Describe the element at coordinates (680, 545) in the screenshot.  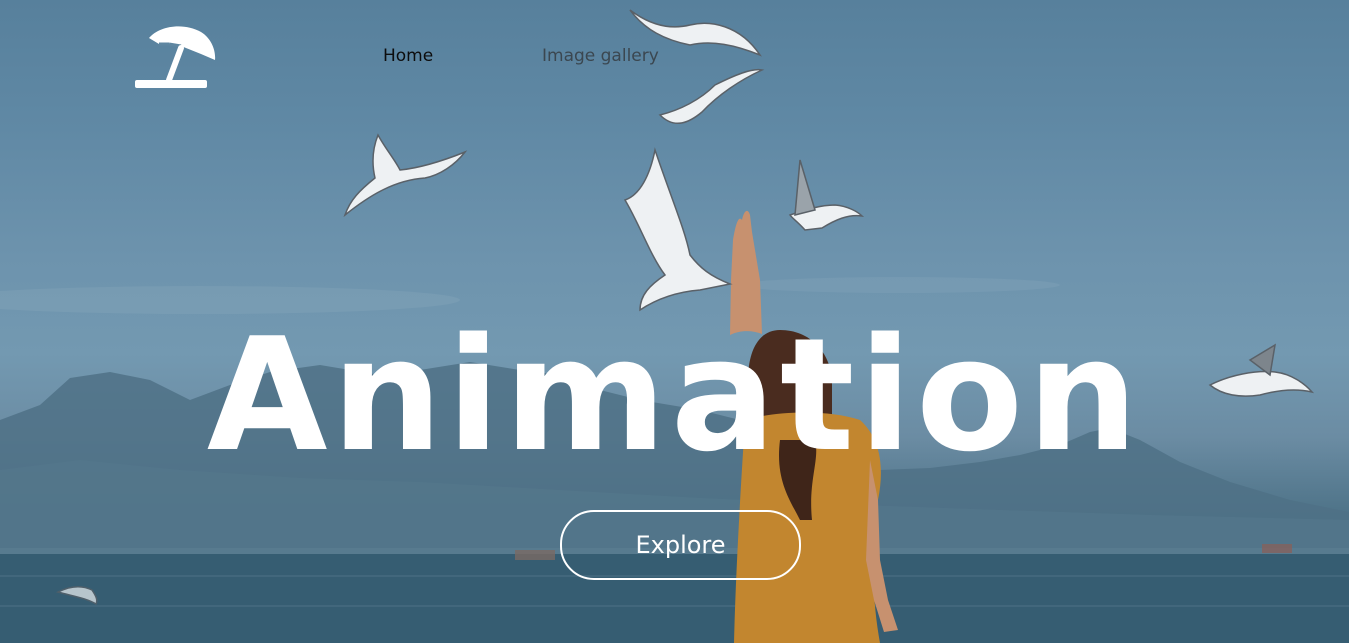
I see `explore-button: Explore` at that location.